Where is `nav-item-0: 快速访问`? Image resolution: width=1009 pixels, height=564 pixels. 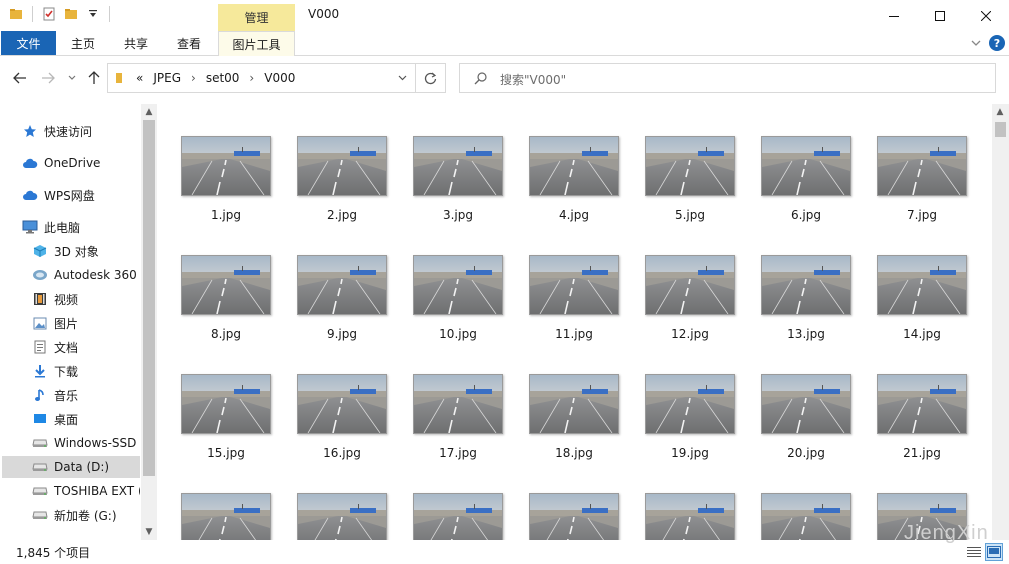 nav-item-0: 快速访问 is located at coordinates (70, 131).